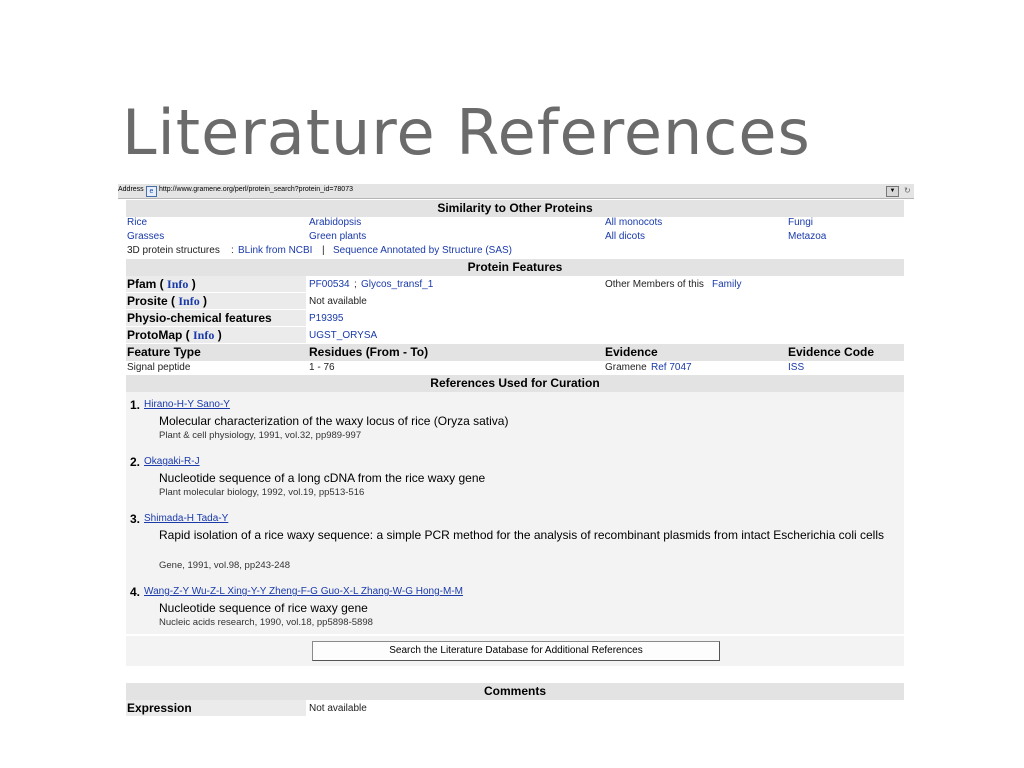 The image size is (1024, 768). What do you see at coordinates (159, 708) in the screenshot?
I see `expression-label: Expression` at bounding box center [159, 708].